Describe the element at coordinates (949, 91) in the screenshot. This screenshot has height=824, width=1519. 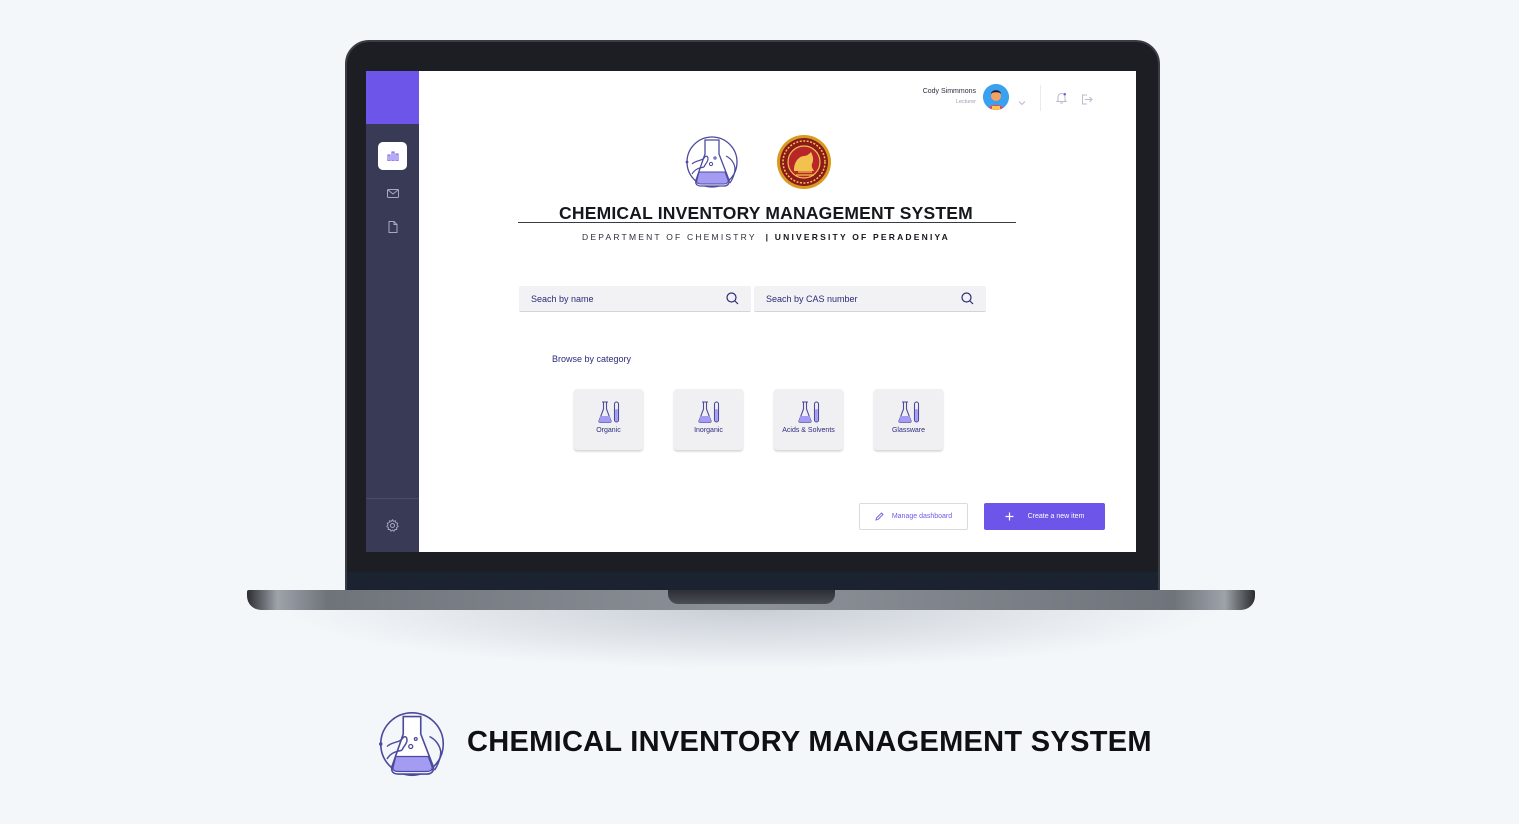
I see `user-name: Cody Simmmons` at that location.